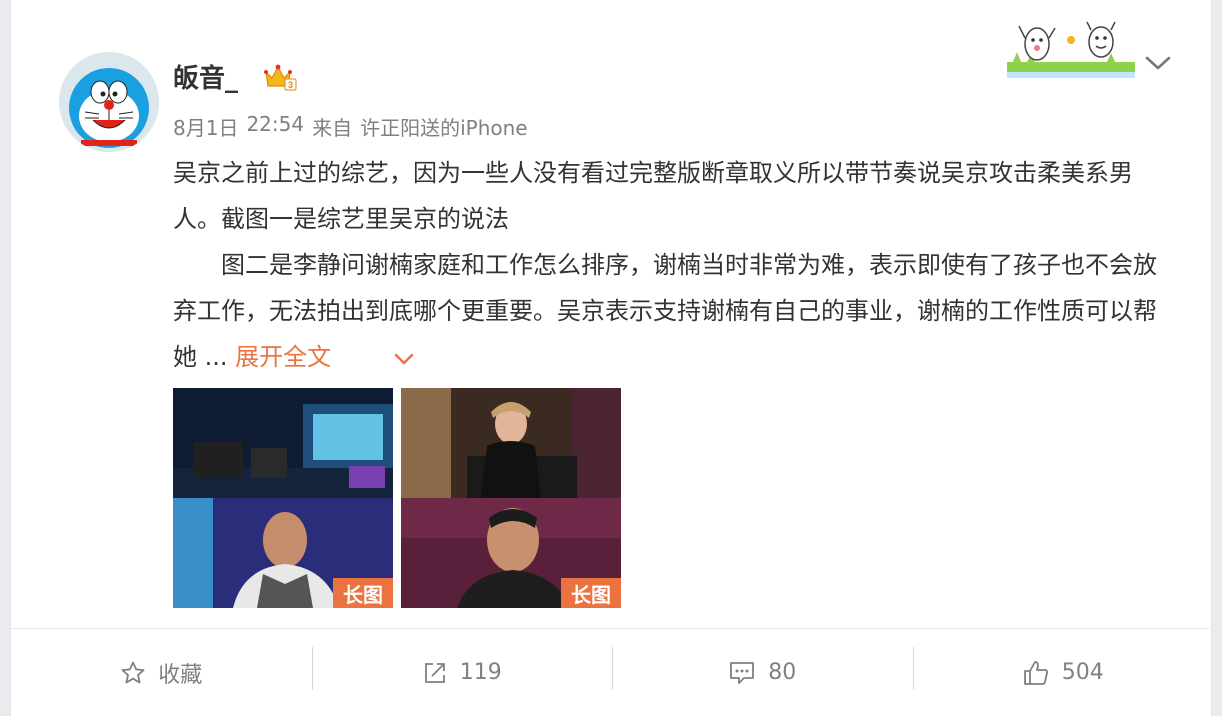  I want to click on comment-icon, so click(742, 672).